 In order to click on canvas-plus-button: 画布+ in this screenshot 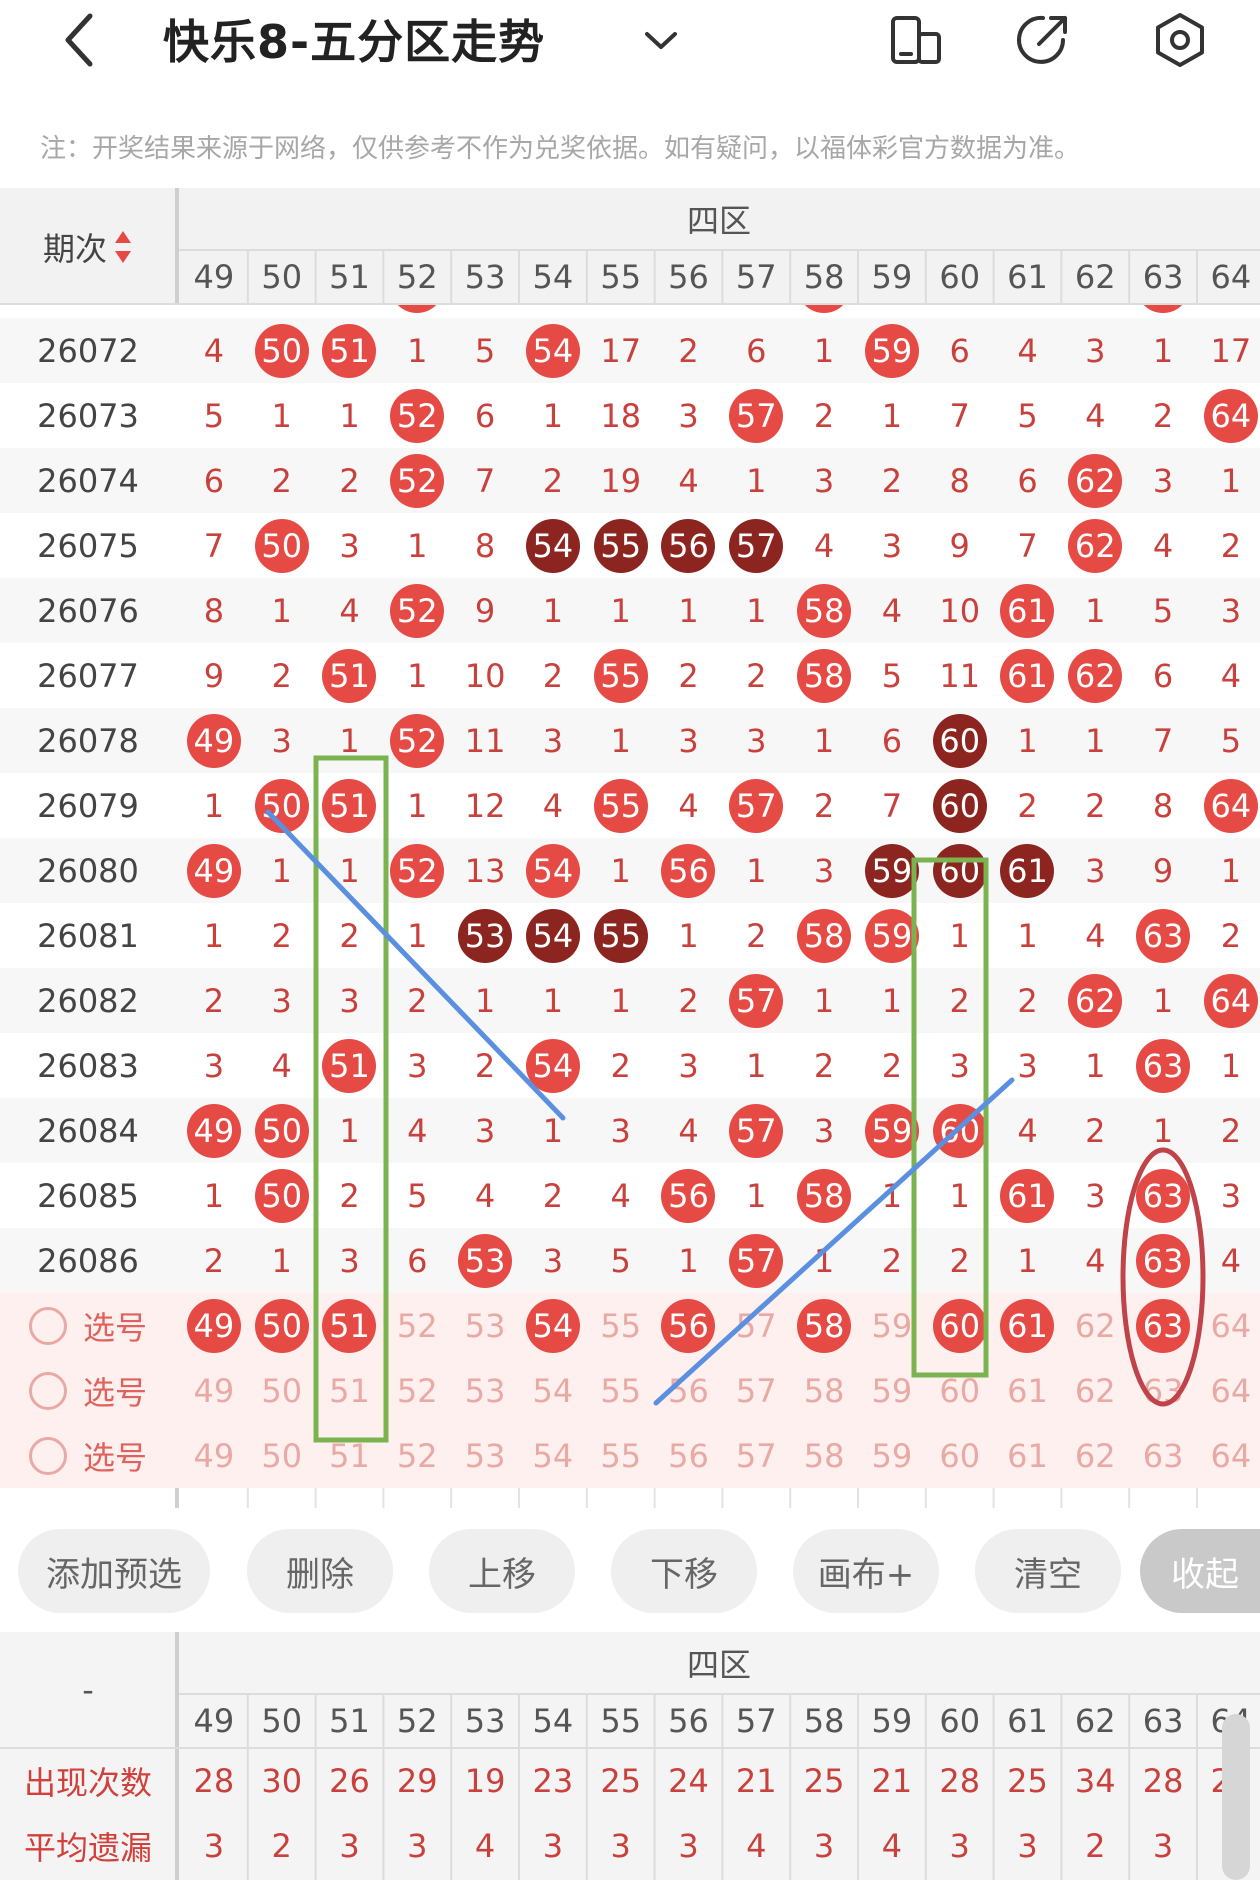, I will do `click(866, 1571)`.